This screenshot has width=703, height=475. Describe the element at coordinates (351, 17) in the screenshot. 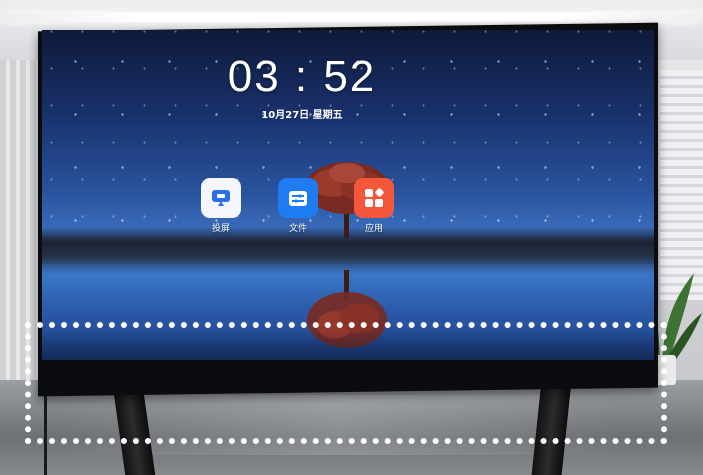

I see `ceiling-light` at that location.